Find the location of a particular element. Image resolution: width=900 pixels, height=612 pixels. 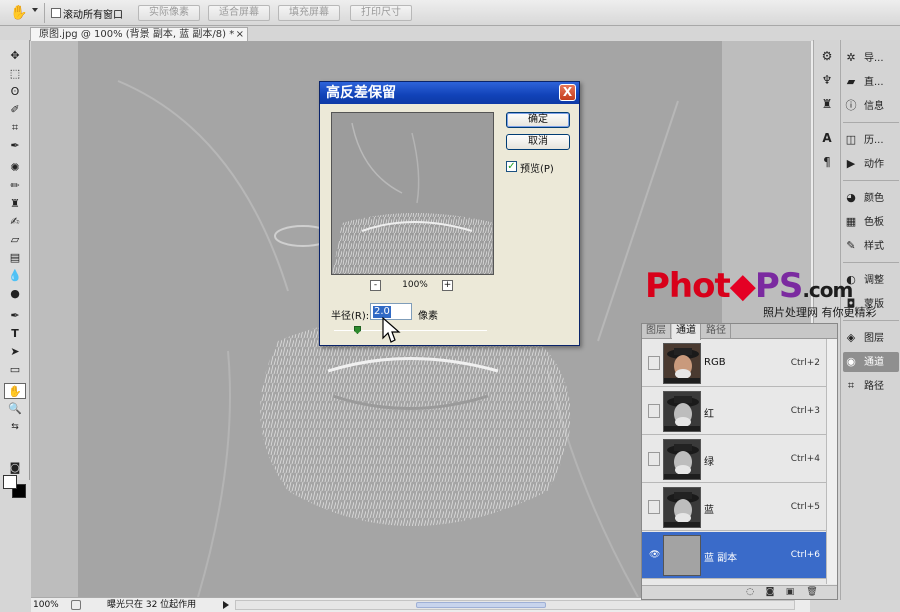

channel-name: 绿 is located at coordinates (709, 462).